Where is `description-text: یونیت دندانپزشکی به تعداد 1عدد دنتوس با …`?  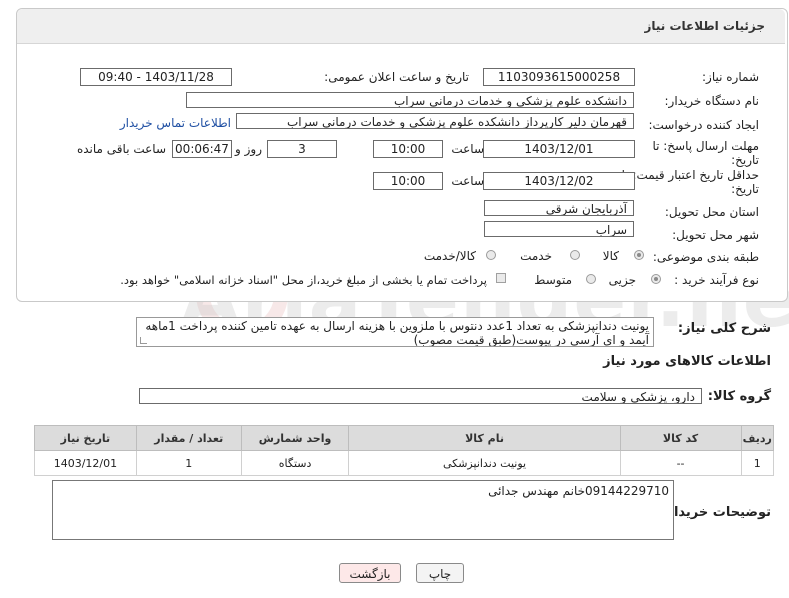
description-text: یونیت دندانپزشکی به تعداد 1عدد دنتوس با … is located at coordinates (397, 333).